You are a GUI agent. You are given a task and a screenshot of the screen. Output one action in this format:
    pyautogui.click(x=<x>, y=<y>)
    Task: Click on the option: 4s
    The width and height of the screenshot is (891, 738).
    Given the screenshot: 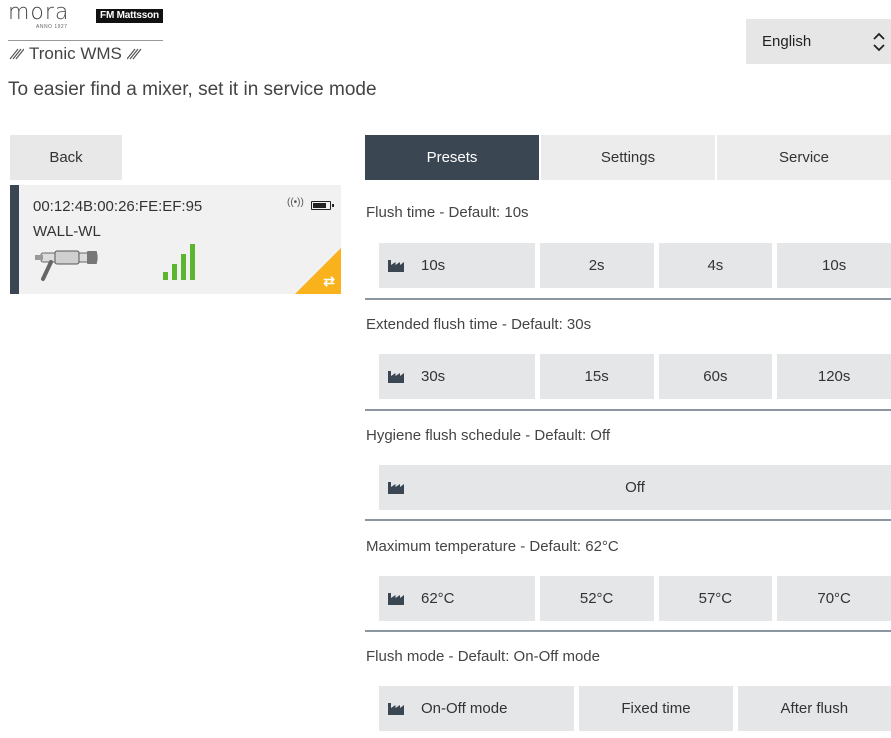 What is the action you would take?
    pyautogui.click(x=715, y=265)
    